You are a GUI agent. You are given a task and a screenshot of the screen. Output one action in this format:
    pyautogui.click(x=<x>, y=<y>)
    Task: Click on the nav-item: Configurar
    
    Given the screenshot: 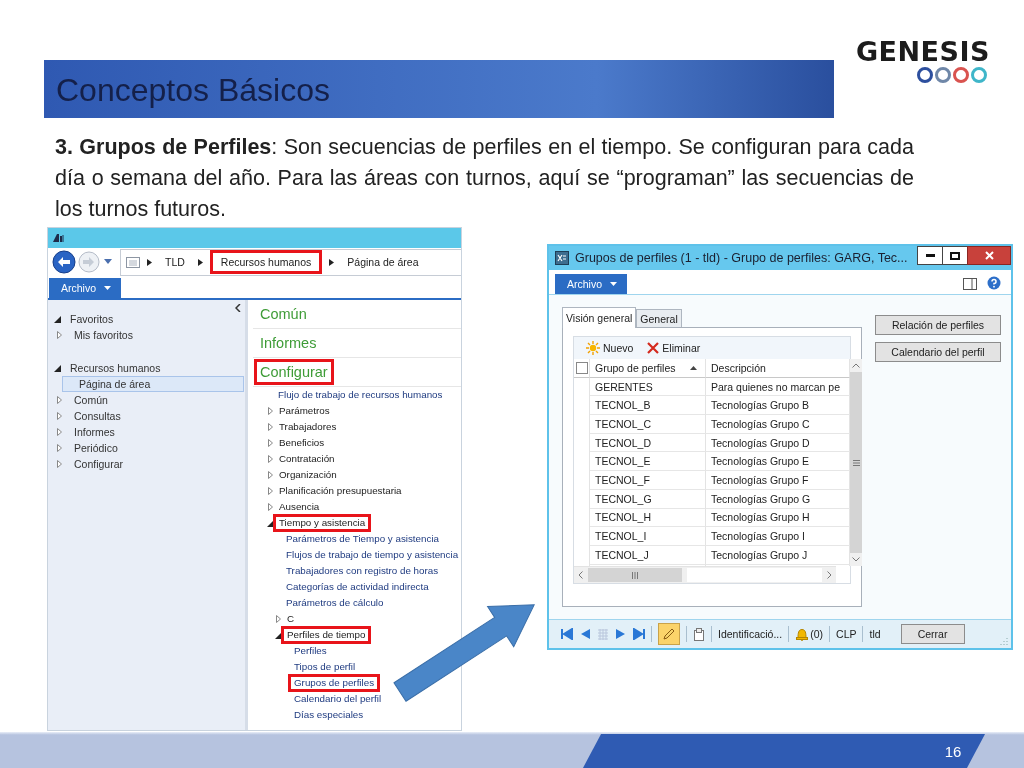 What is the action you would take?
    pyautogui.click(x=98, y=464)
    